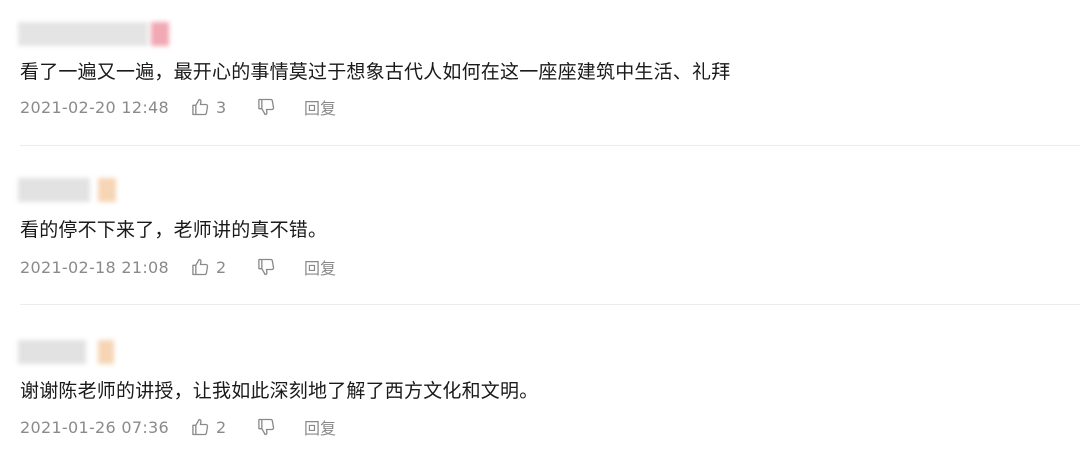 The width and height of the screenshot is (1080, 464). I want to click on like-count: 3, so click(221, 107).